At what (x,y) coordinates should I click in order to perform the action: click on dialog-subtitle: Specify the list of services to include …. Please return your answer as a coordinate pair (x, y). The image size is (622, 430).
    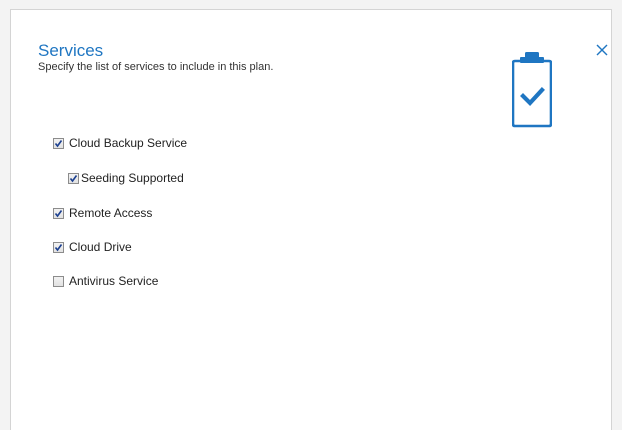
    Looking at the image, I should click on (156, 67).